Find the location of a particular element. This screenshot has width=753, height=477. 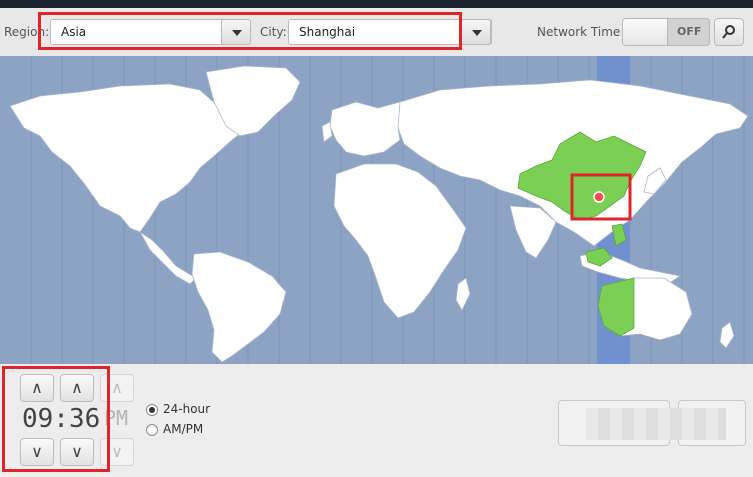

annotation-box-region-city is located at coordinates (250, 31).